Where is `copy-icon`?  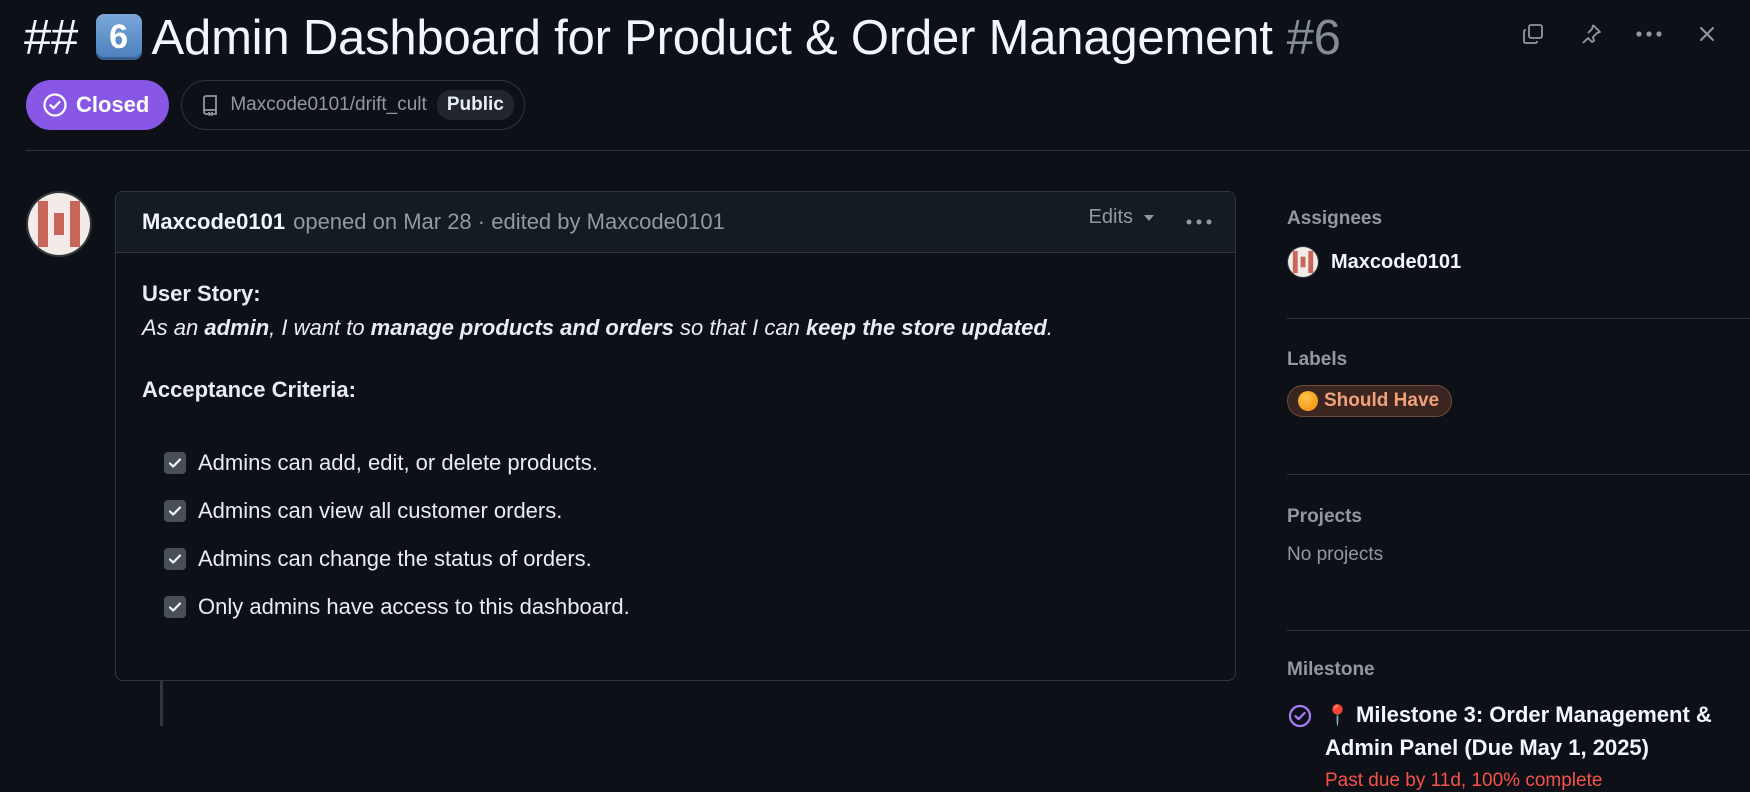 copy-icon is located at coordinates (1533, 34).